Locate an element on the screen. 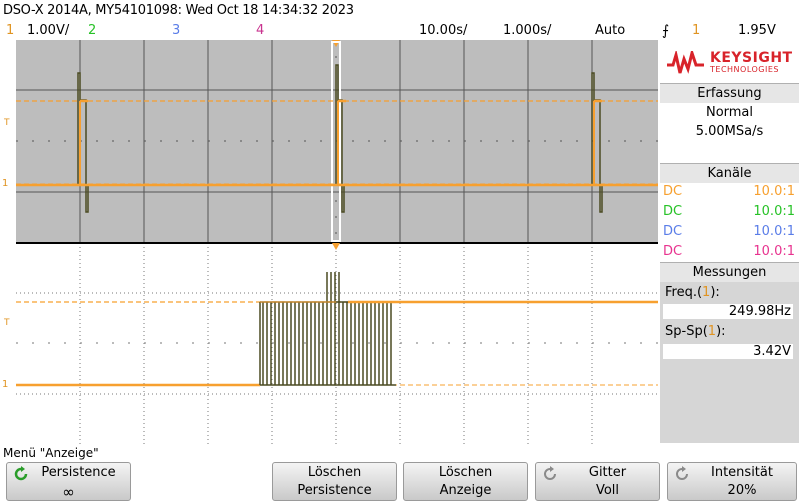  acquisition-heading: Erfassung is located at coordinates (729, 93).